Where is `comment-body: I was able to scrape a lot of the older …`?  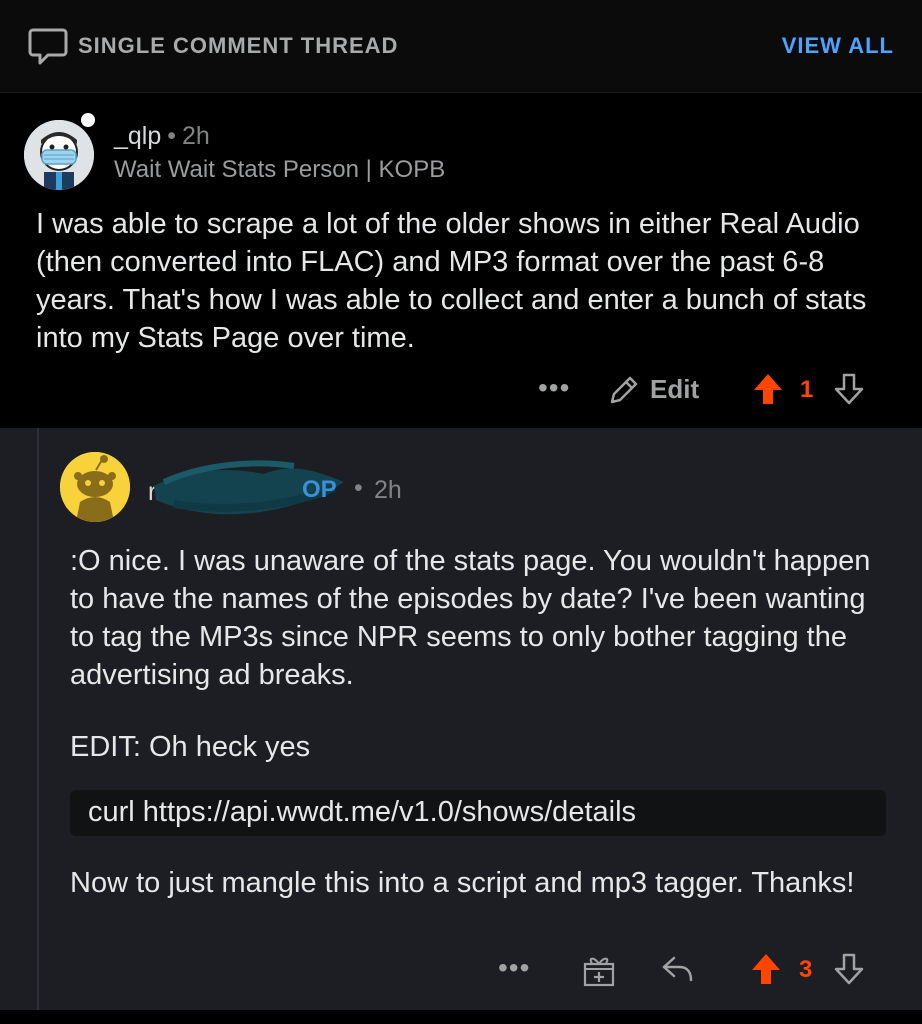 comment-body: I was able to scrape a lot of the older … is located at coordinates (451, 281).